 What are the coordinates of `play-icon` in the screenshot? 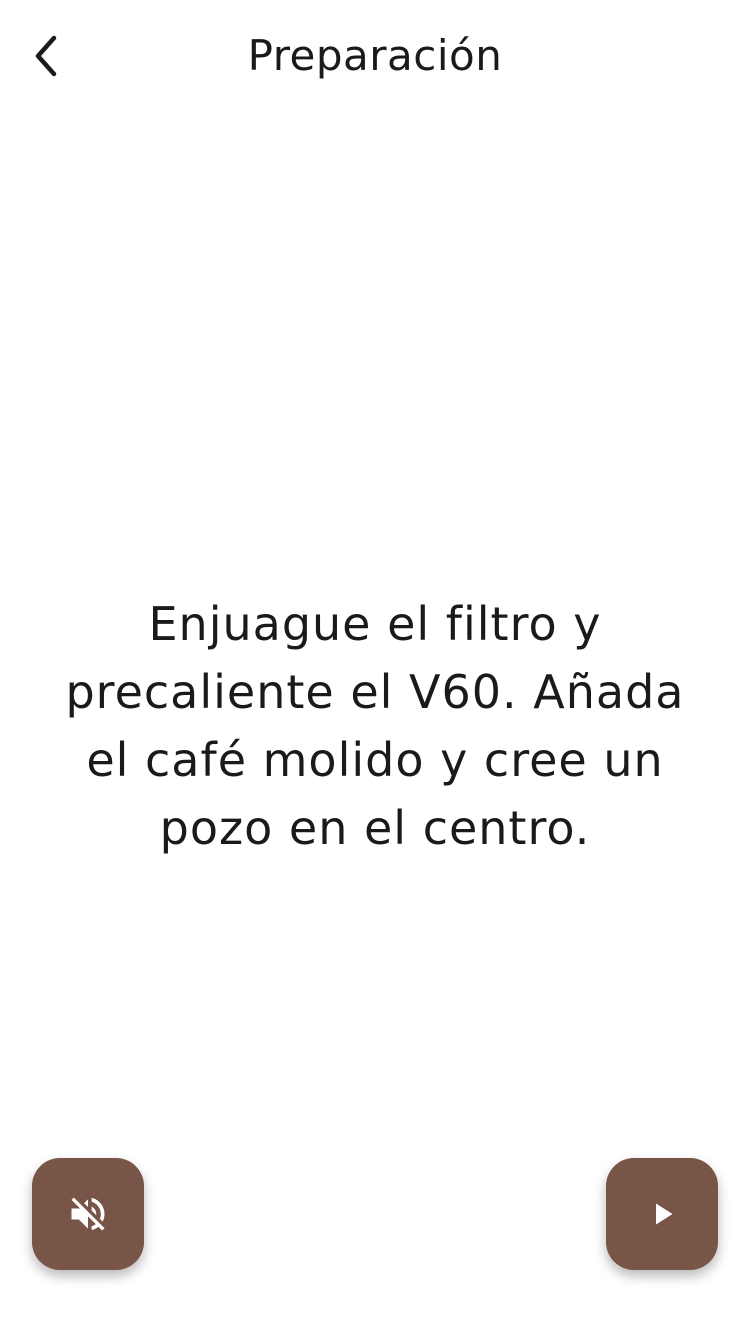 It's located at (664, 1214).